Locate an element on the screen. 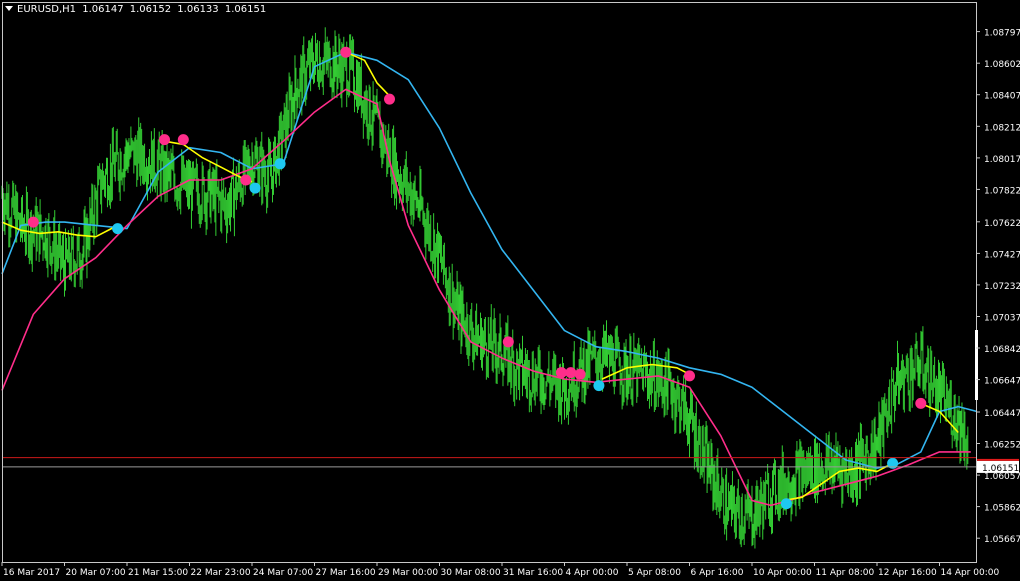 The width and height of the screenshot is (1020, 581). x-tick-label: 31 Mar 16:00 is located at coordinates (533, 573).